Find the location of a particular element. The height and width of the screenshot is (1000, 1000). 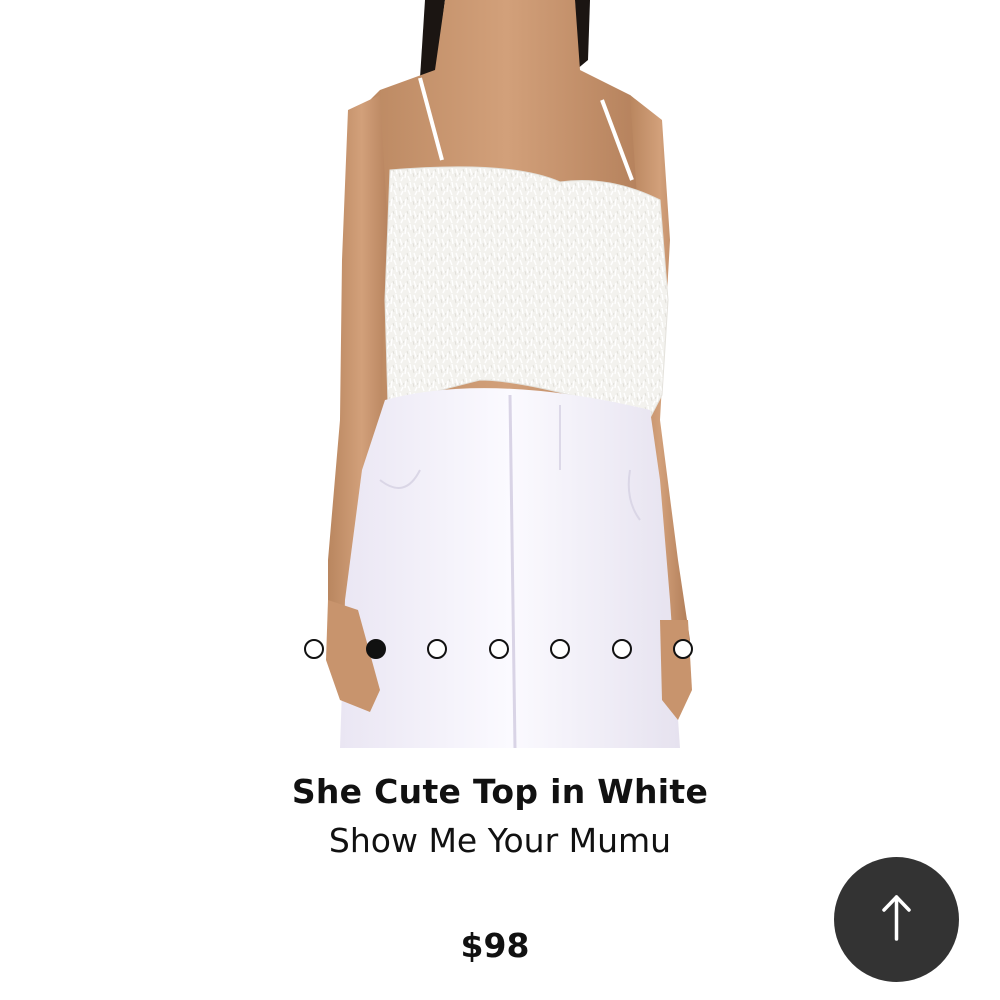

scroll-to-top-button is located at coordinates (896, 919).